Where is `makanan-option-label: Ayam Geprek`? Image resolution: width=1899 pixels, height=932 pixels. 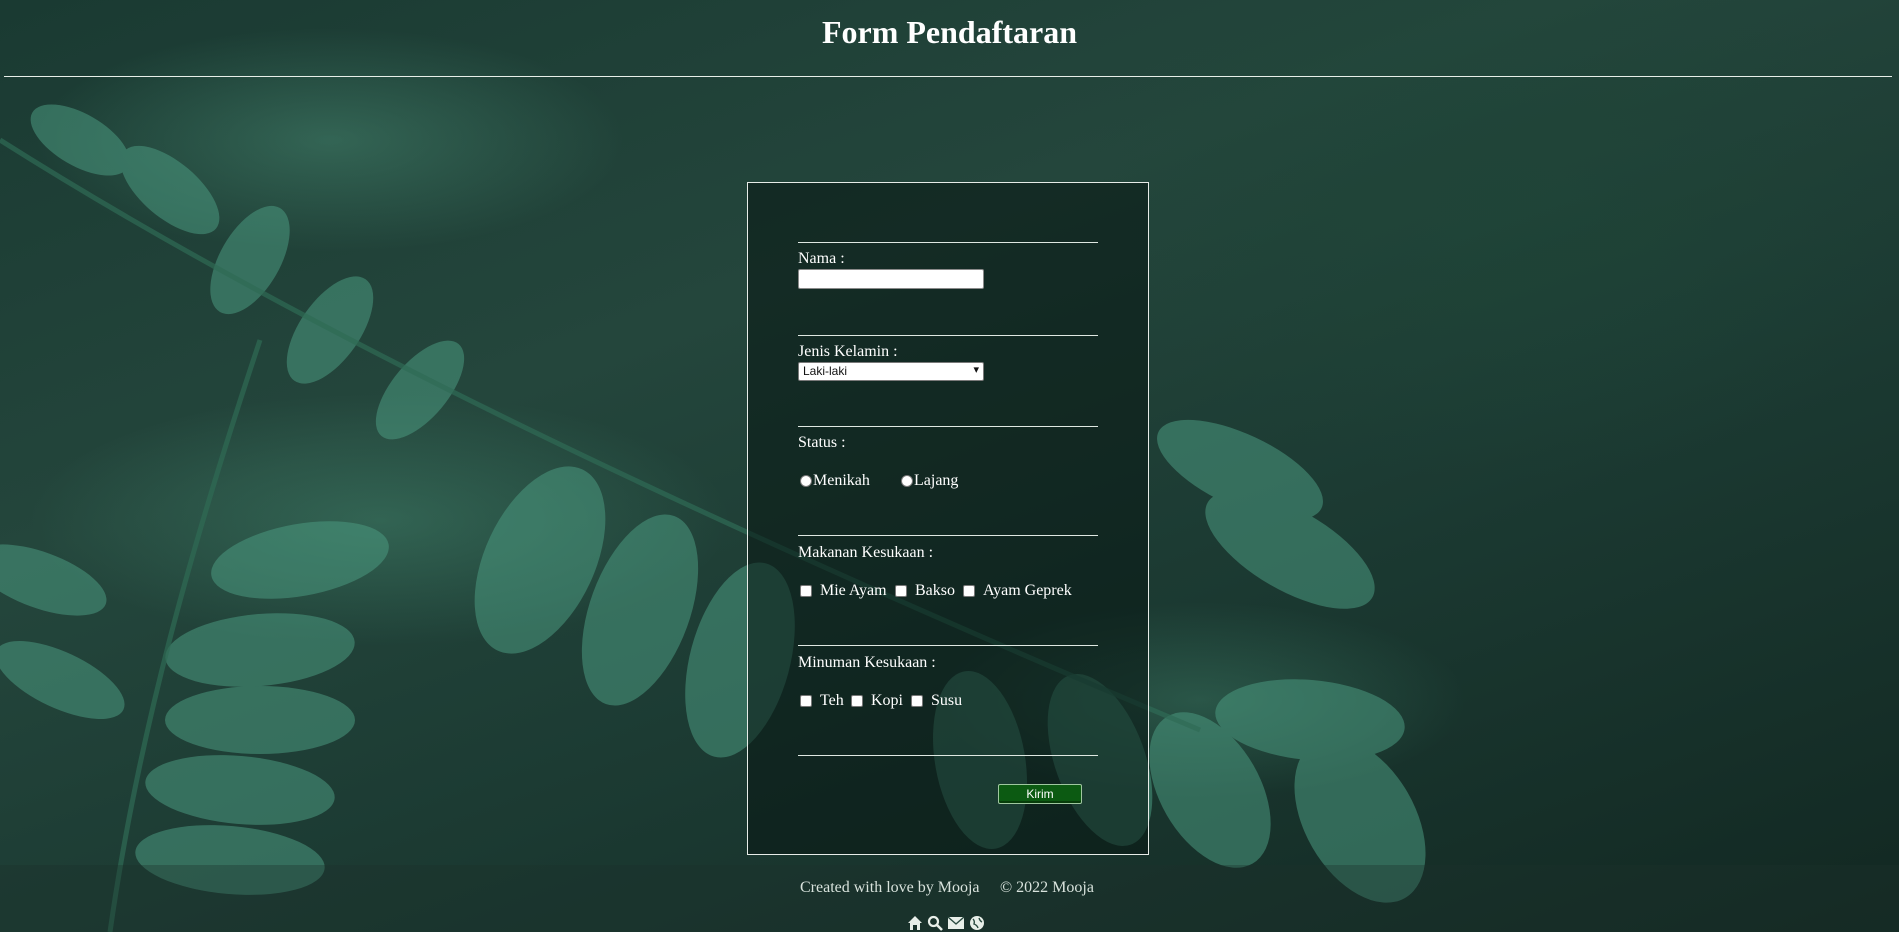
makanan-option-label: Ayam Geprek is located at coordinates (1027, 590).